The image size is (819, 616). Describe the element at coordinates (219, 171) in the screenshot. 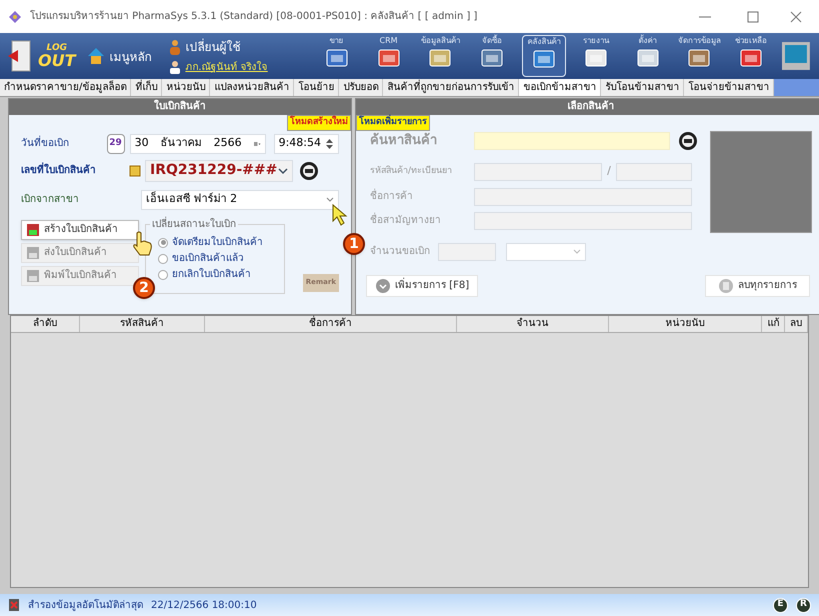

I see `document-number-dropdown: IRQ231229-###` at that location.